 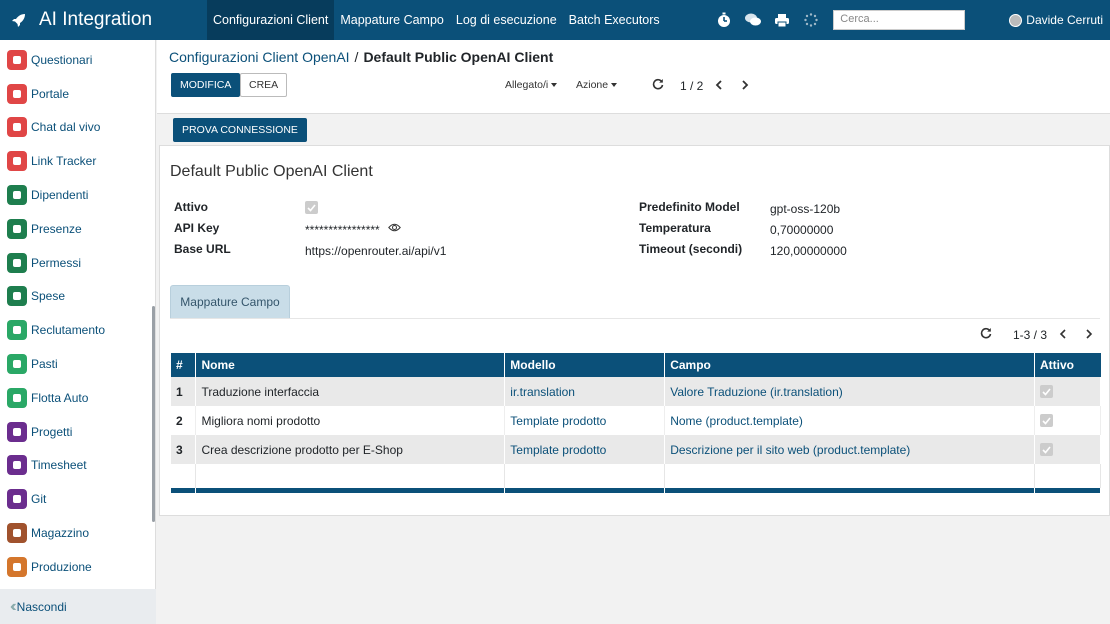 What do you see at coordinates (1064, 20) in the screenshot?
I see `user-name: Davide Cerruti` at bounding box center [1064, 20].